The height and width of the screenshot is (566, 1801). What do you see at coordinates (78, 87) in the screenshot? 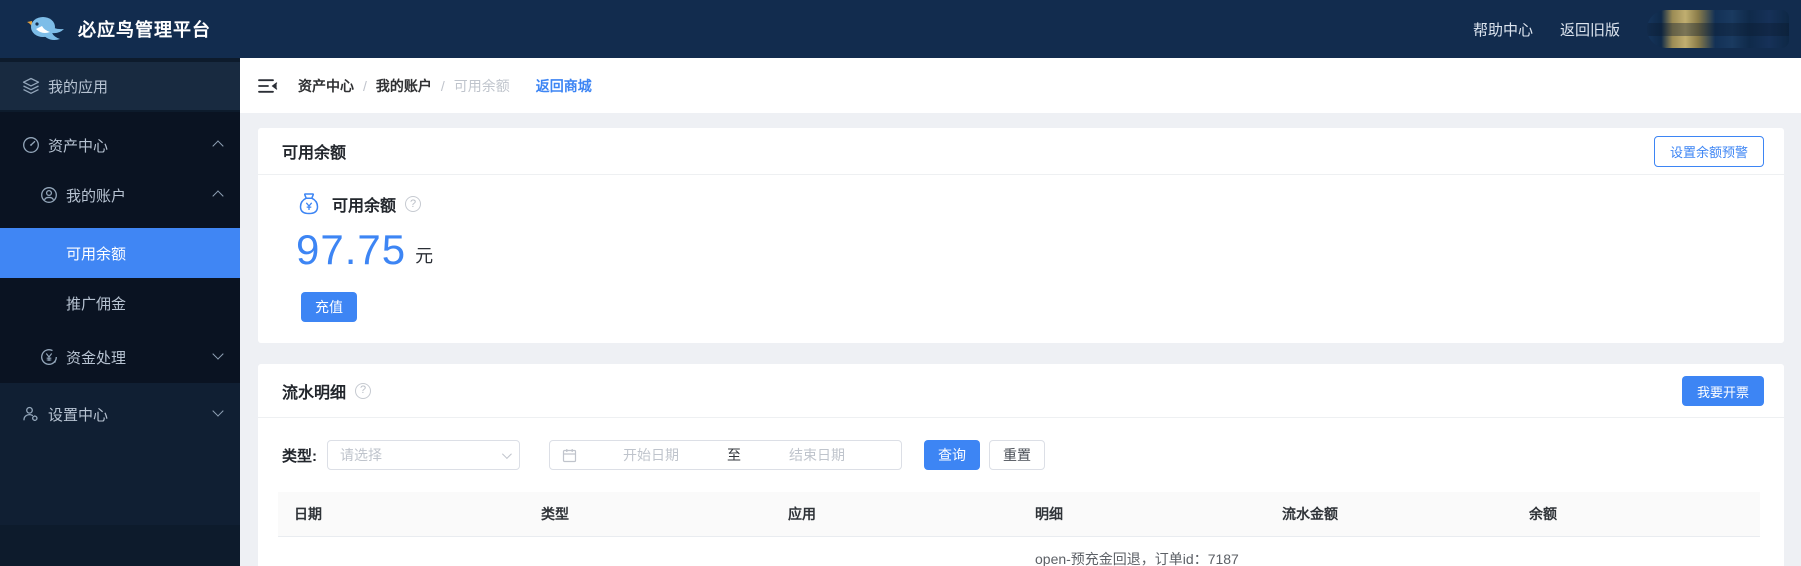
I see `sidebar-item-label: 我的应用` at bounding box center [78, 87].